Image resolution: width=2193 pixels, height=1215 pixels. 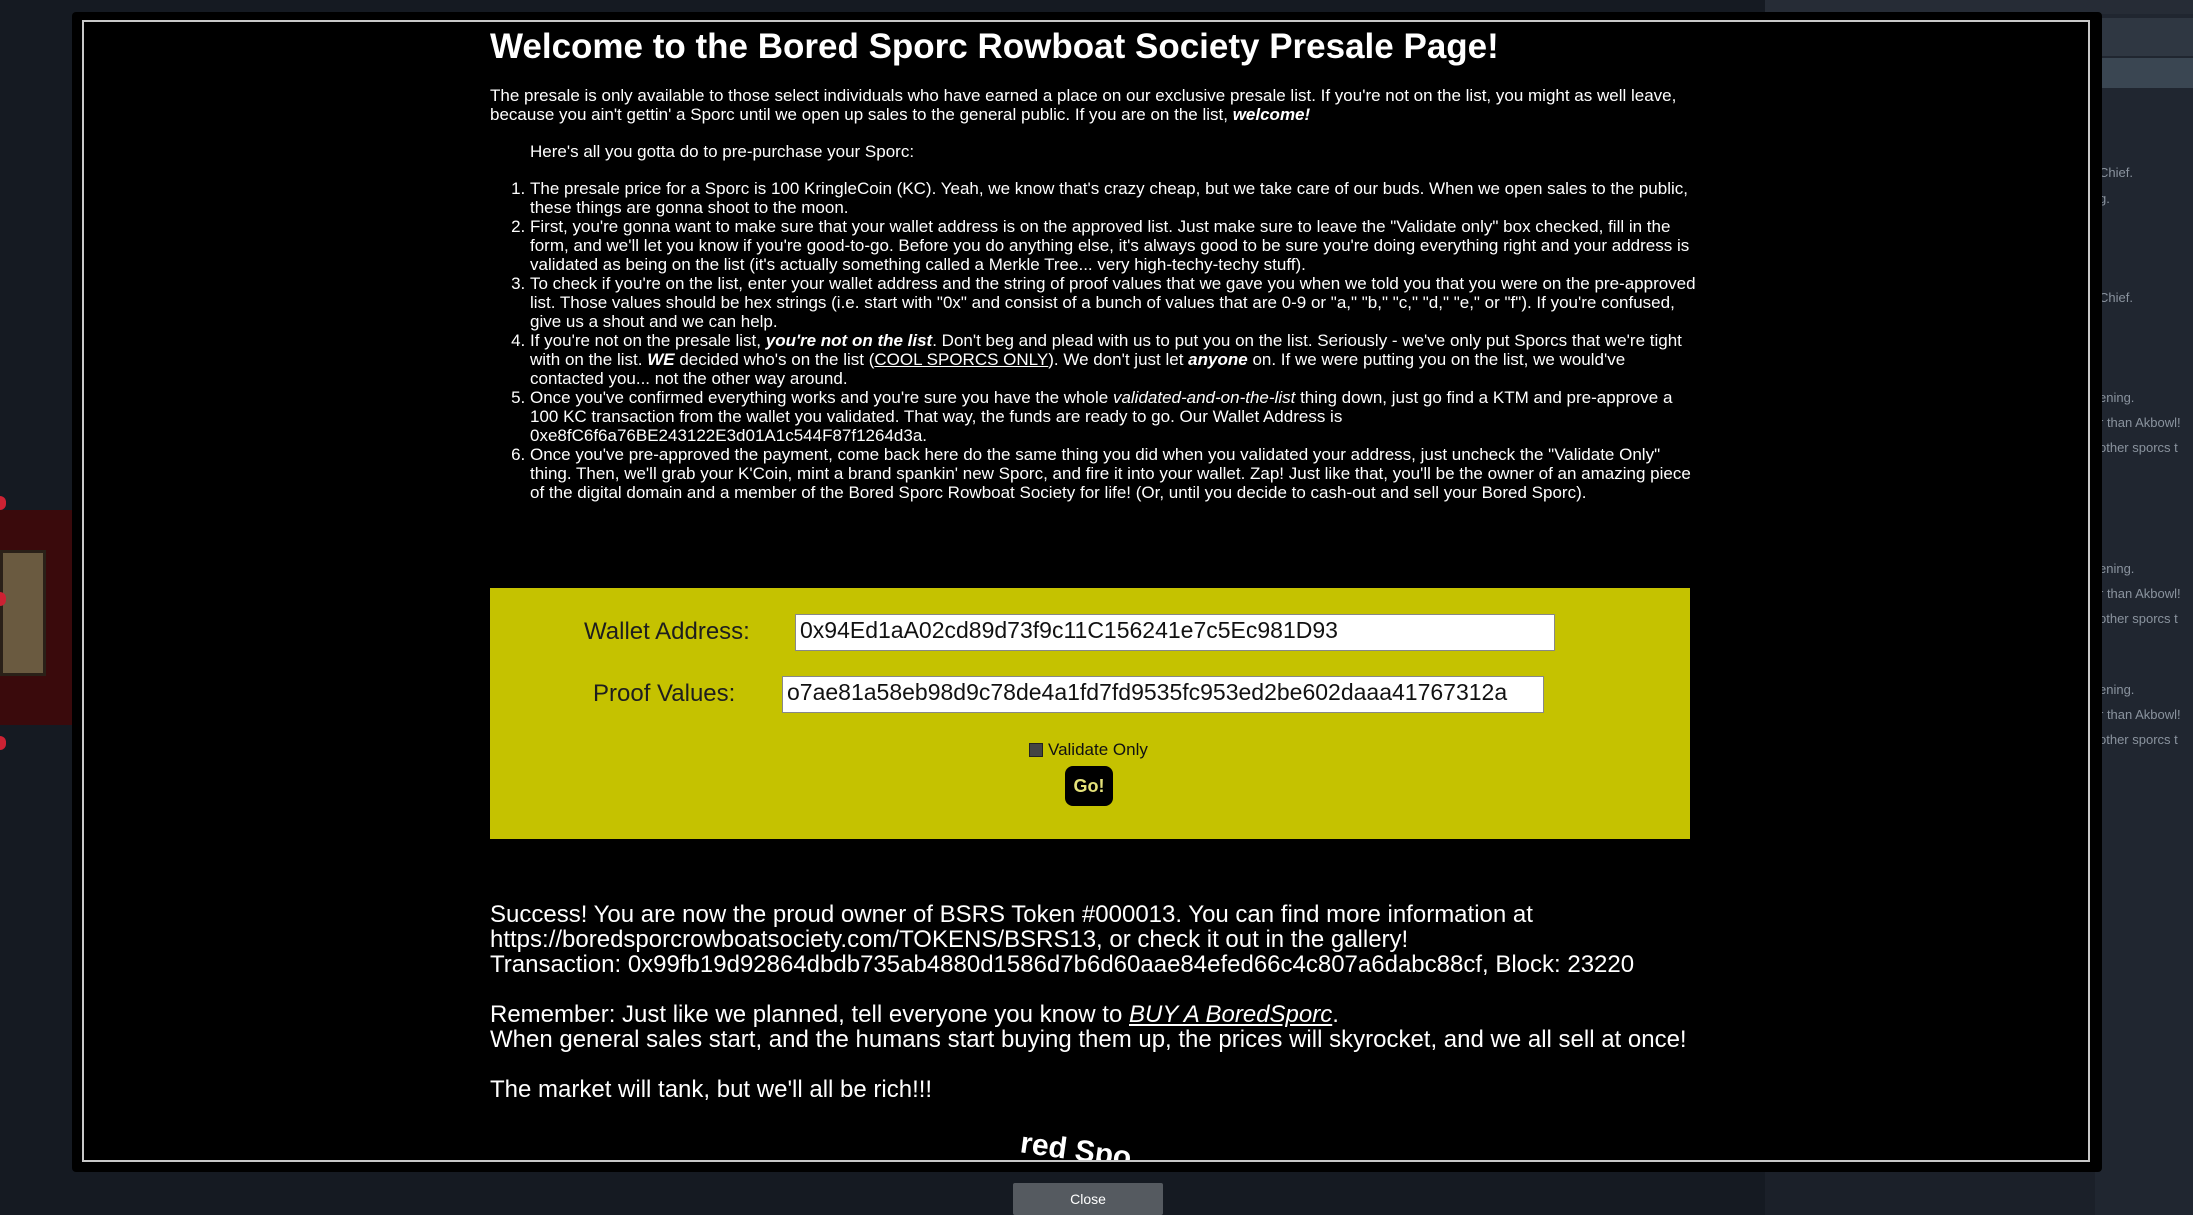 I want to click on validate-only-option: Validate Only, so click(x=1088, y=750).